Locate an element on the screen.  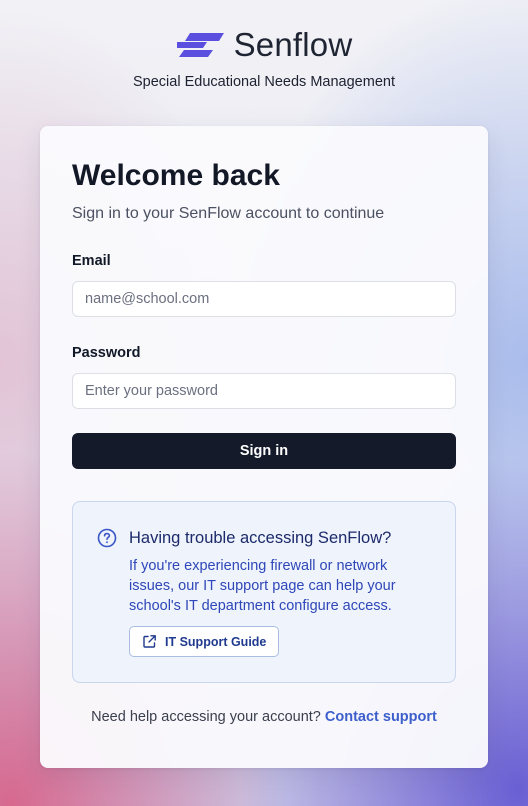
help-header: Having trouble accessing SenFlow? is located at coordinates (264, 538).